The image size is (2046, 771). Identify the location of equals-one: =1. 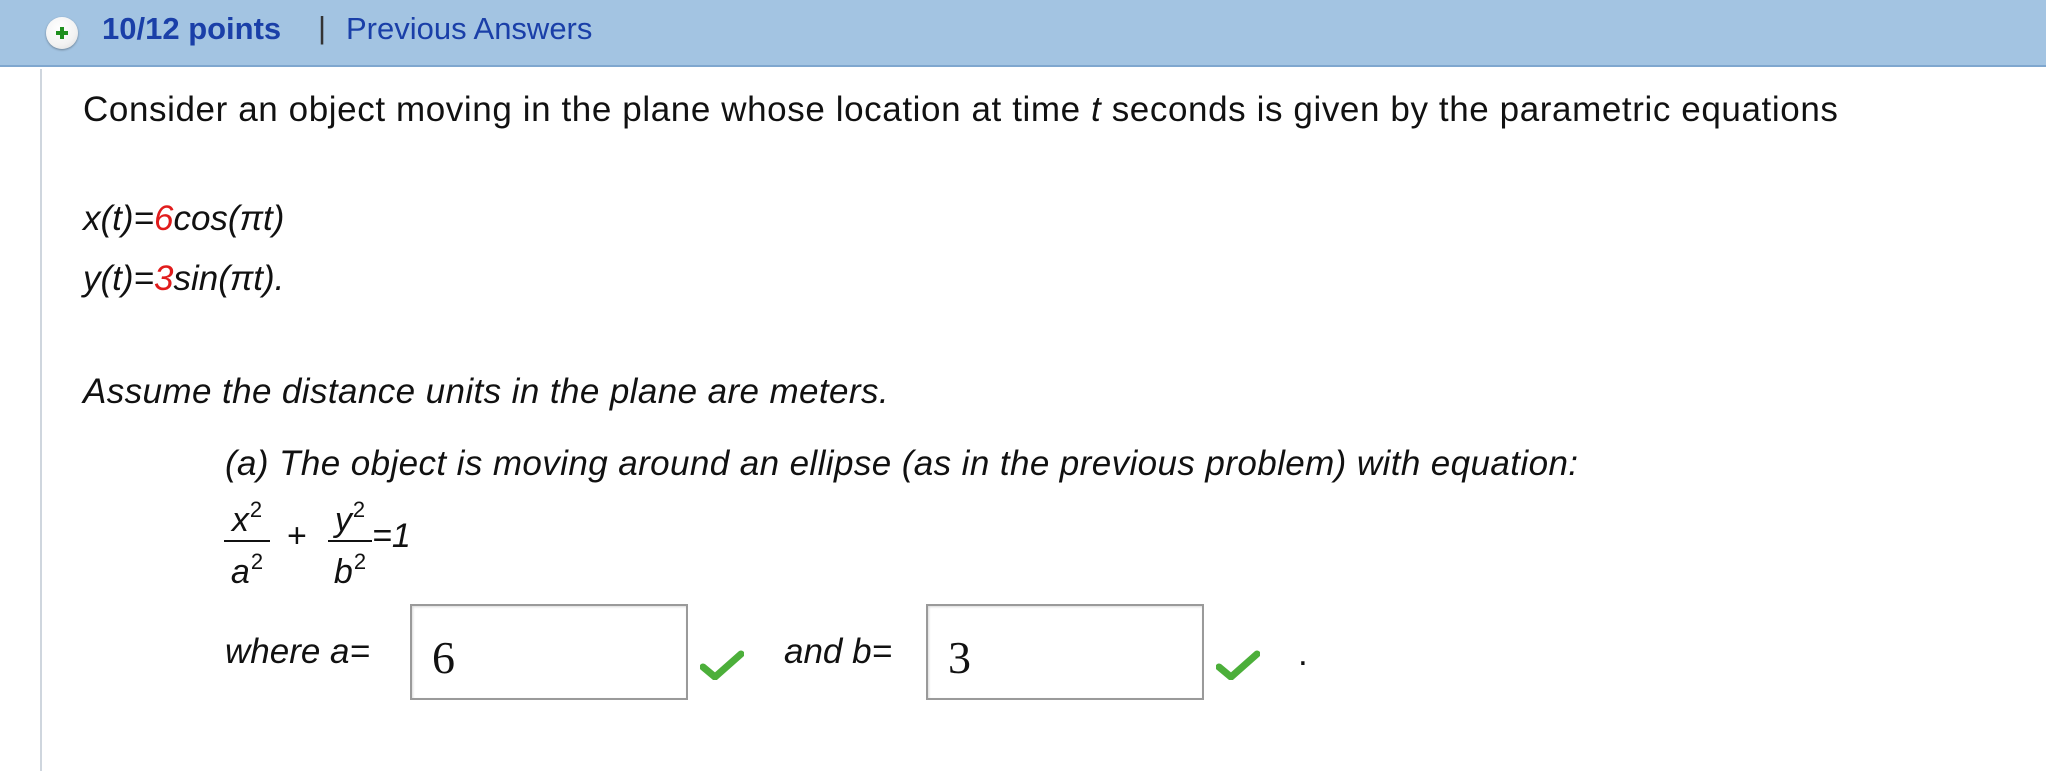
(391, 536).